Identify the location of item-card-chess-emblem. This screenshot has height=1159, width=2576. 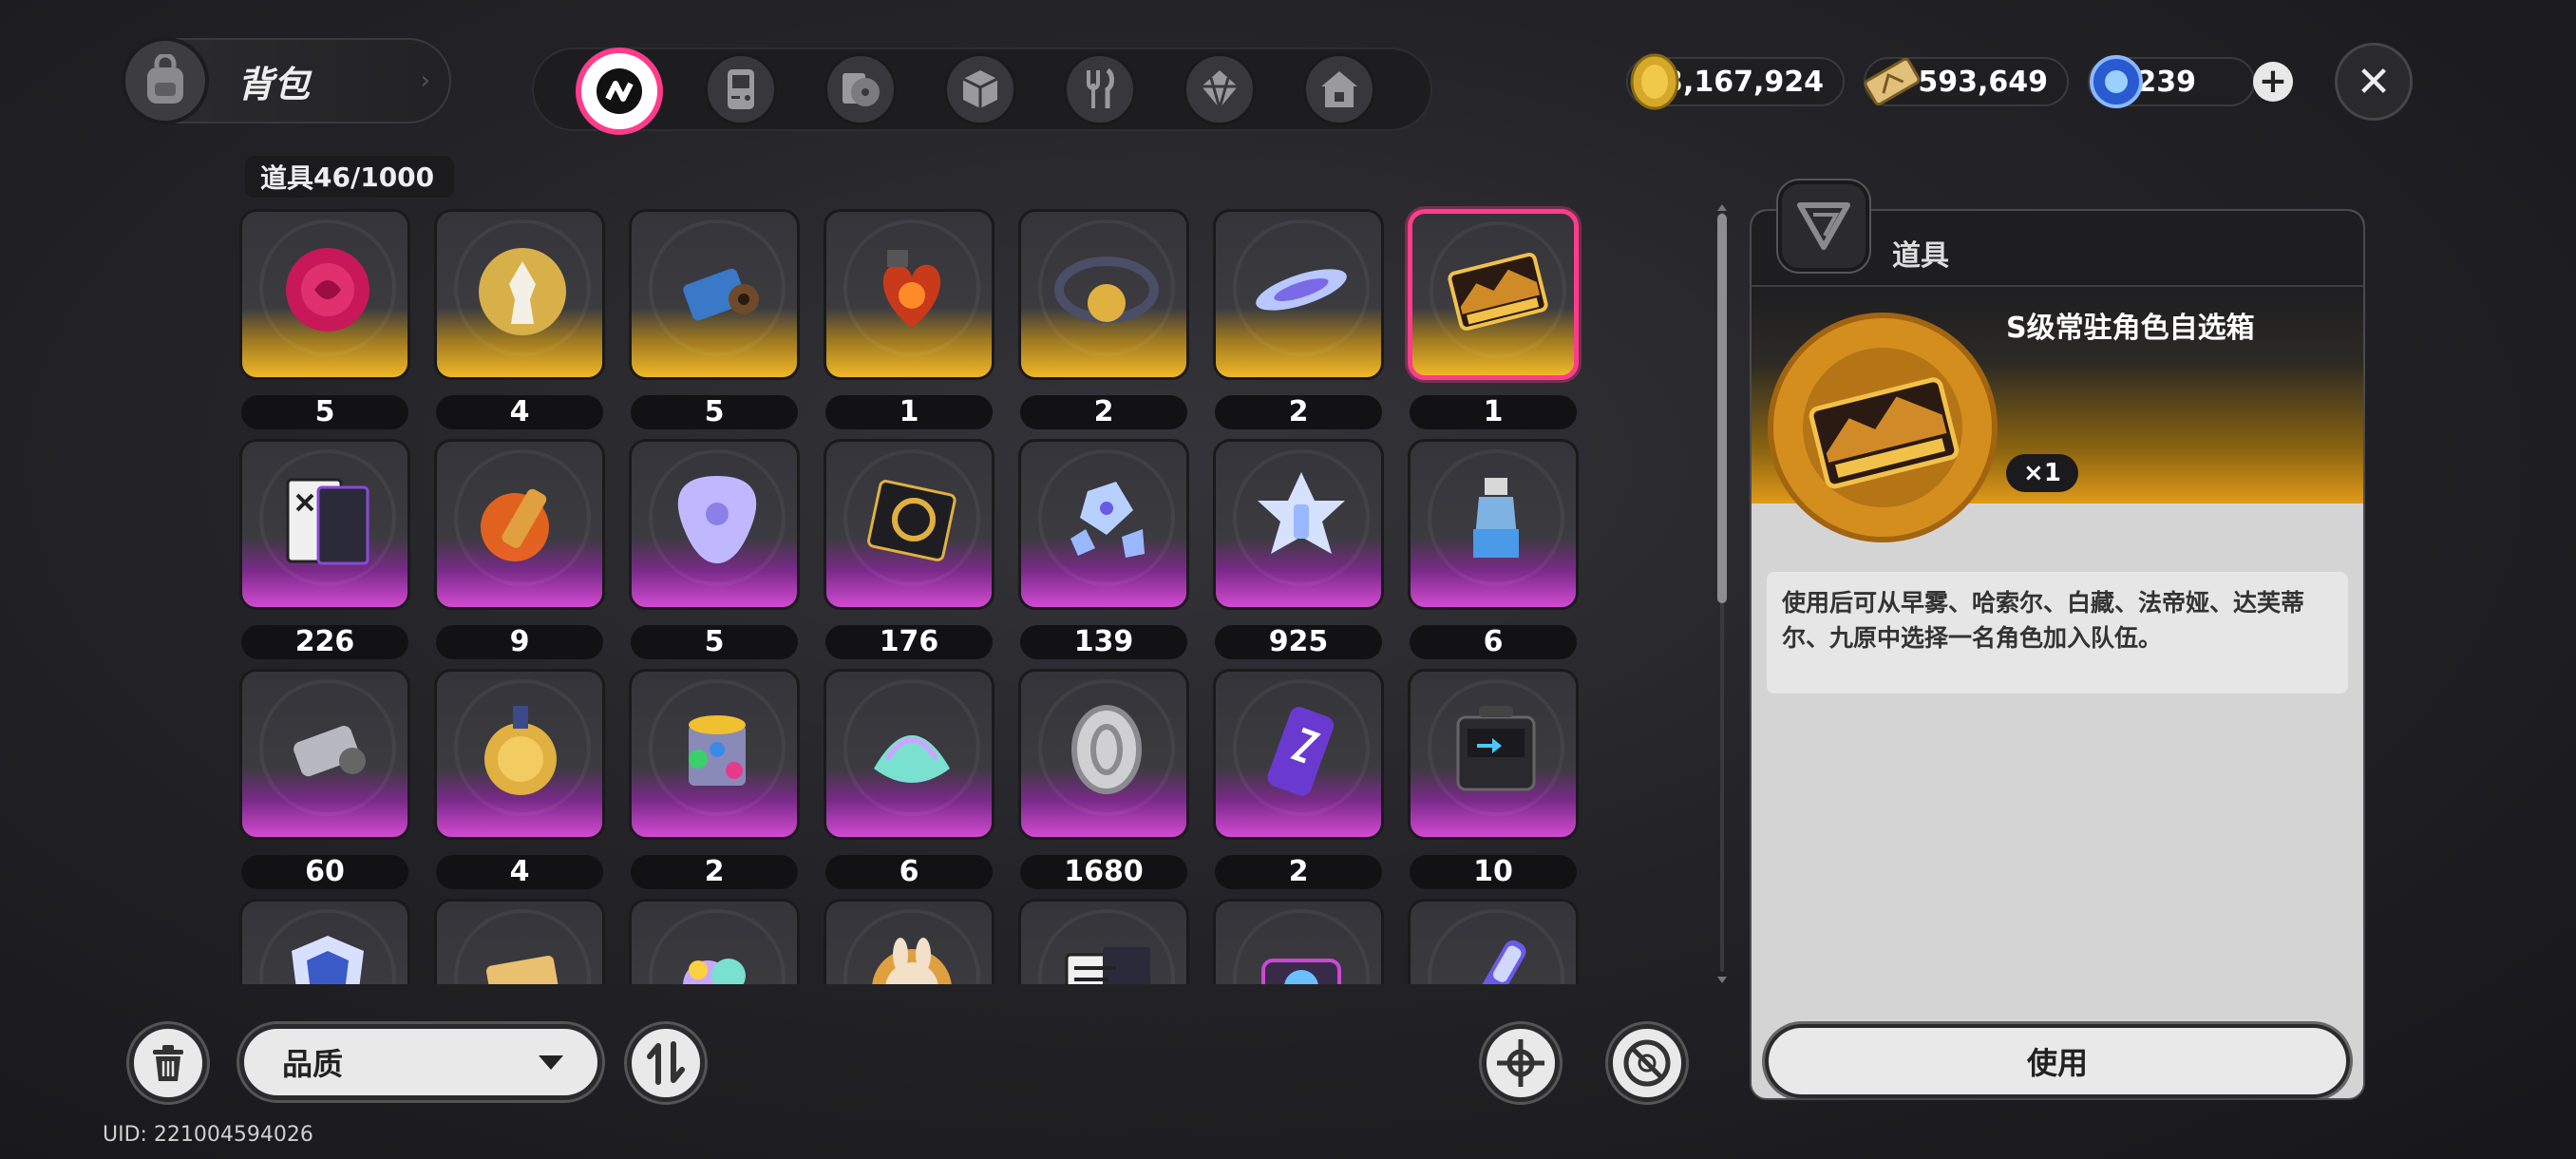
(519, 294).